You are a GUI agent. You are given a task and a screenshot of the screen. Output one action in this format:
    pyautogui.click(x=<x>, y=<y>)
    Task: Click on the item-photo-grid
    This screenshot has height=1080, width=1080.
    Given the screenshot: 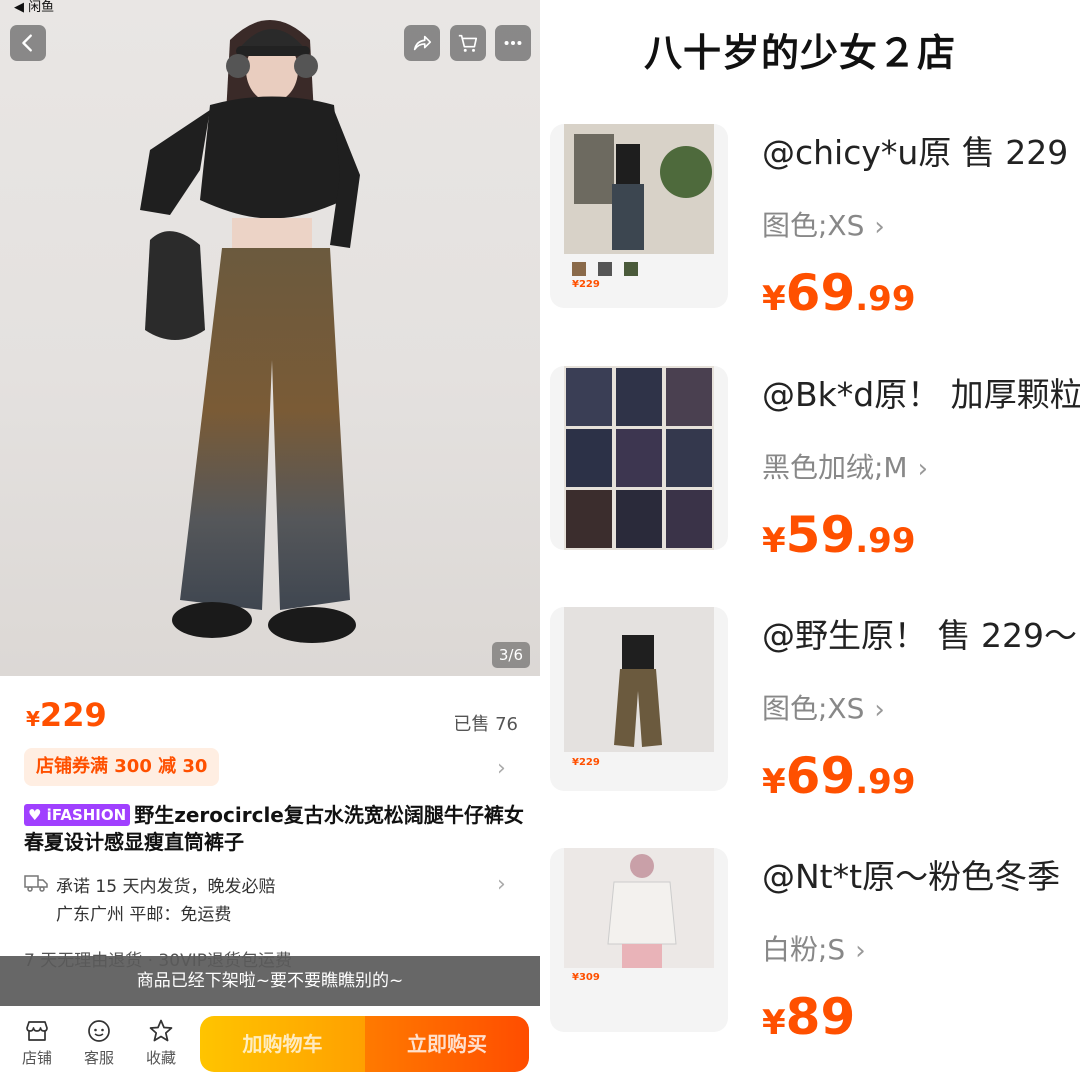 What is the action you would take?
    pyautogui.click(x=639, y=458)
    